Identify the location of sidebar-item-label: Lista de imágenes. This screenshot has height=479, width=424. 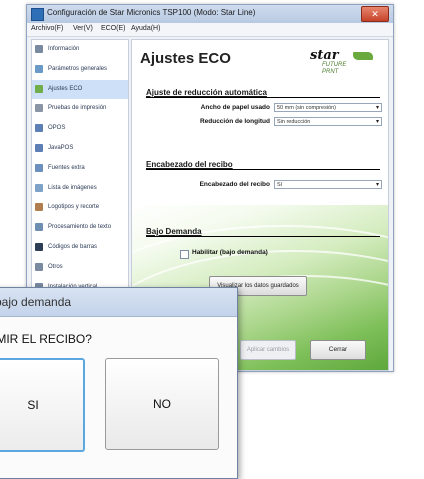
(72, 187).